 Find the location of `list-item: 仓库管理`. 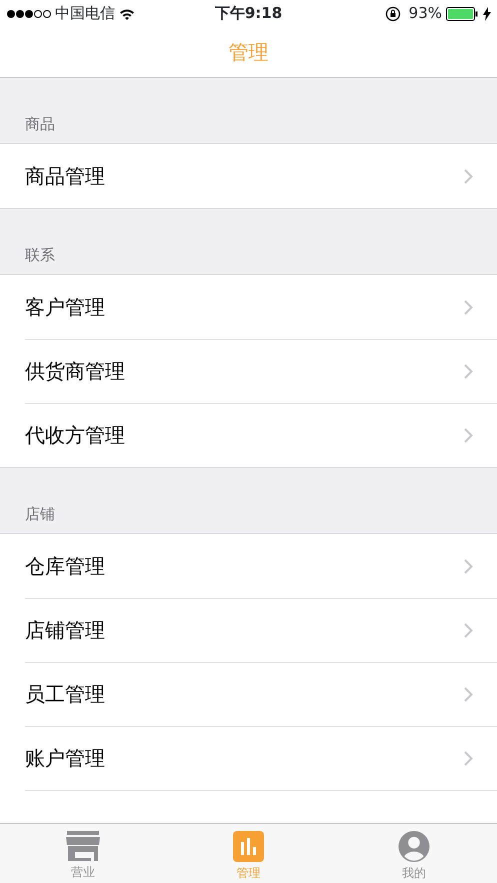

list-item: 仓库管理 is located at coordinates (248, 566).